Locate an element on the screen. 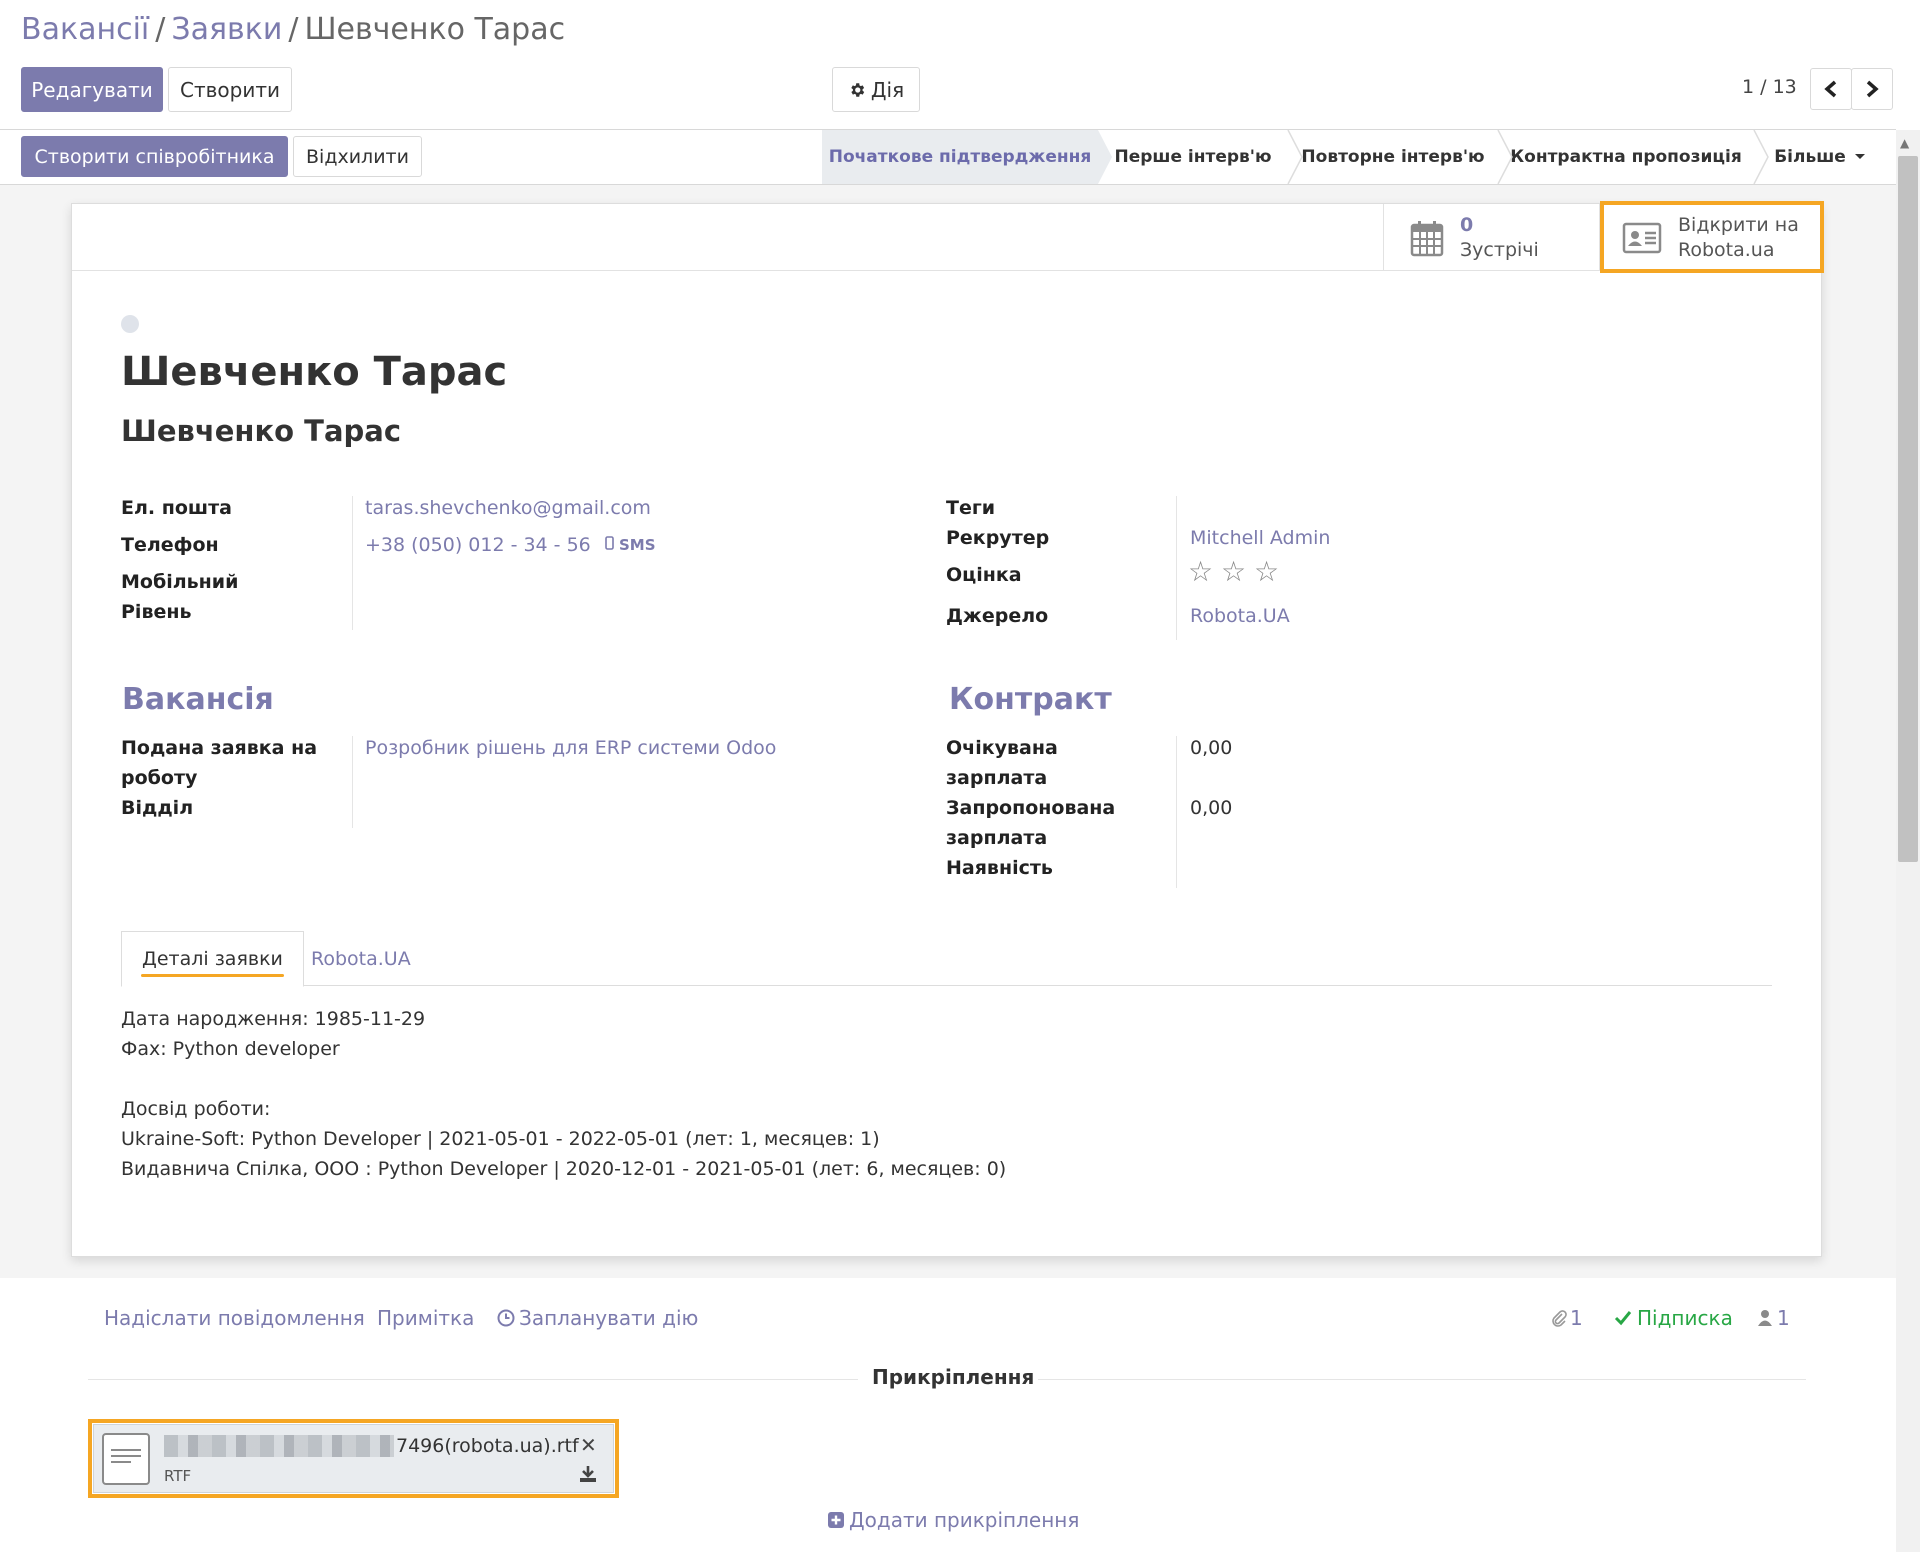  breadcrumb-vacancies: Вакансії is located at coordinates (85, 29).